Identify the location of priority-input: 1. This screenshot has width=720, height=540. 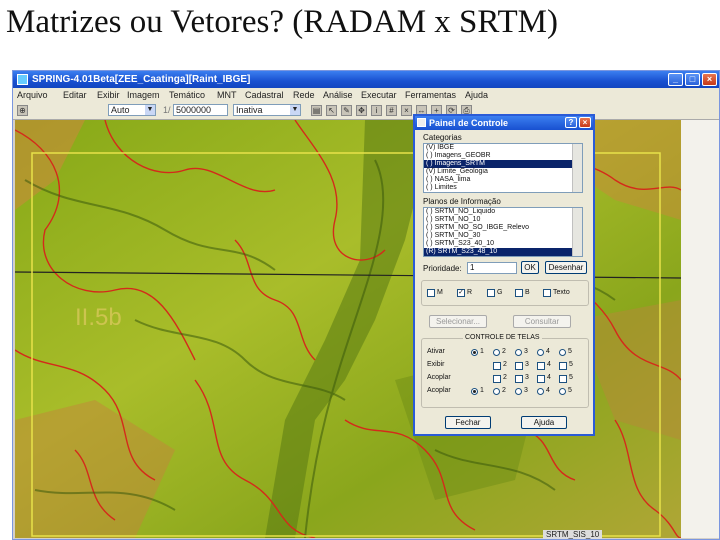
(492, 268).